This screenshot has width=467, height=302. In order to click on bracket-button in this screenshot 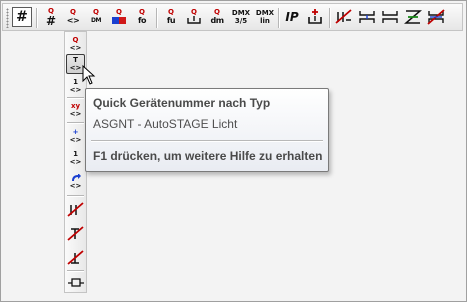, I will do `click(367, 17)`.